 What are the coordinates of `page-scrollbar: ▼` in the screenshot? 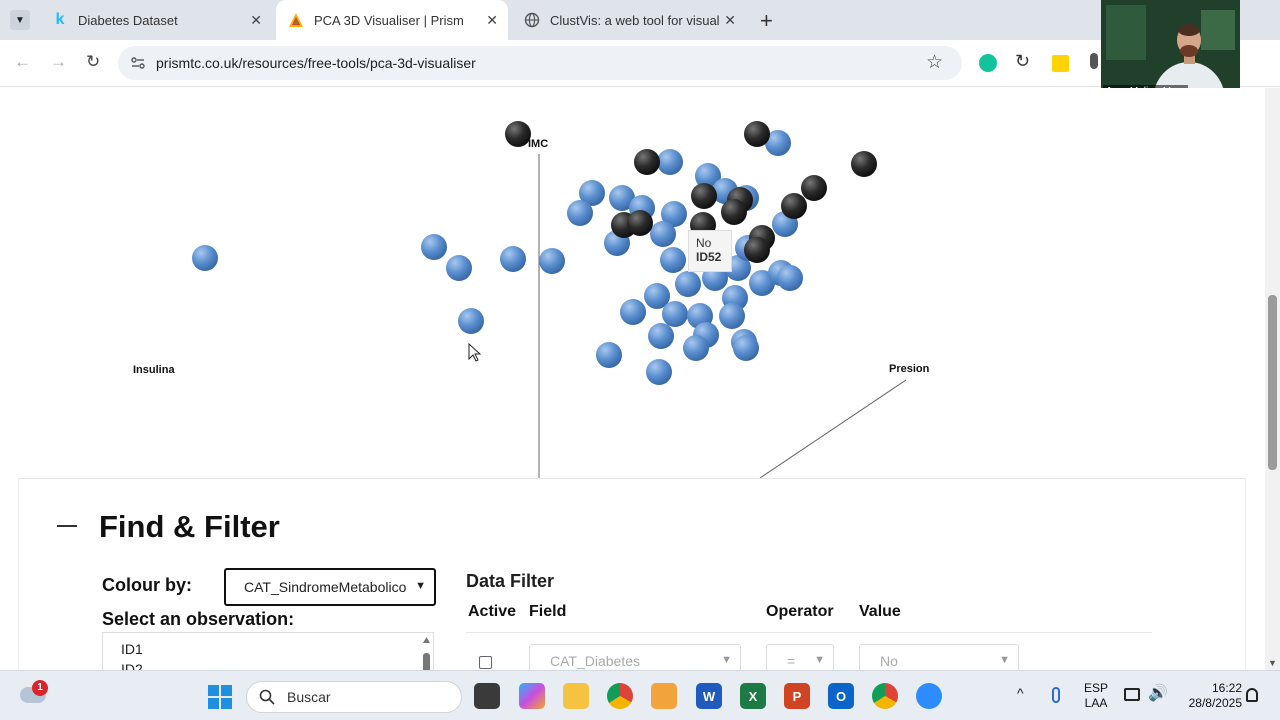 It's located at (1272, 379).